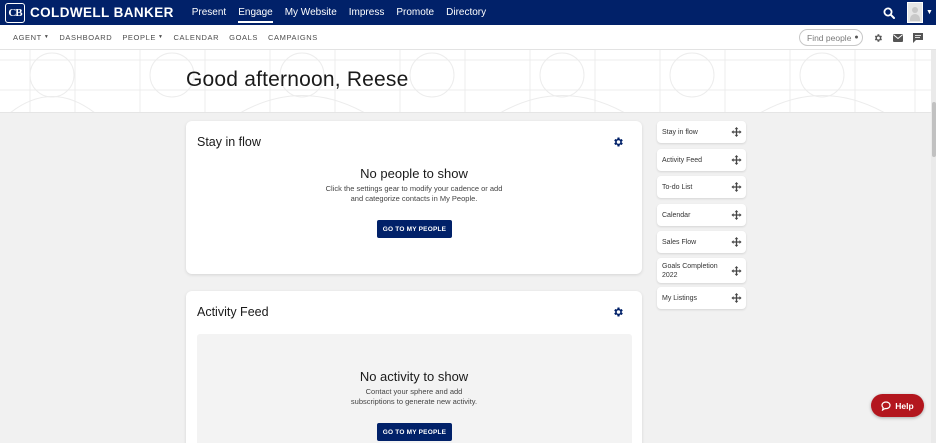  I want to click on mail-icon, so click(898, 37).